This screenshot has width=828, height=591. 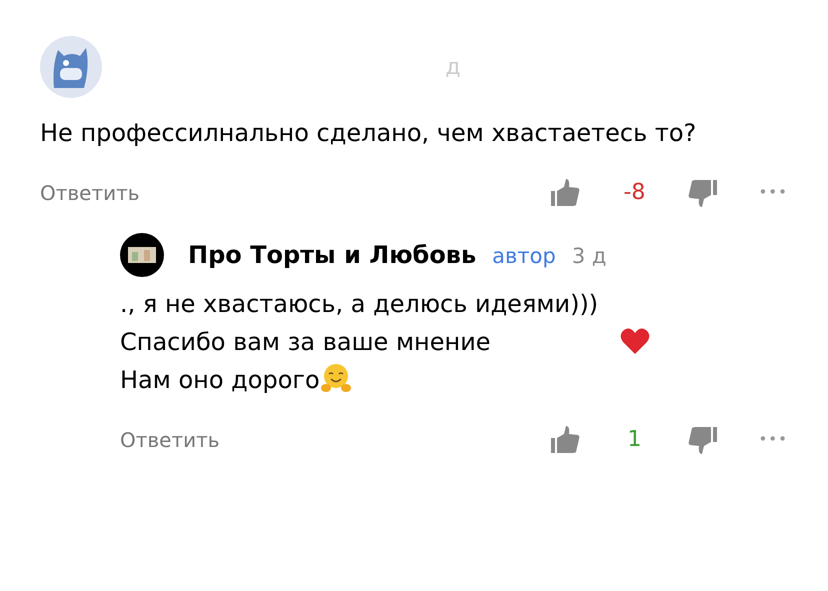 I want to click on vote-score: 1, so click(x=634, y=440).